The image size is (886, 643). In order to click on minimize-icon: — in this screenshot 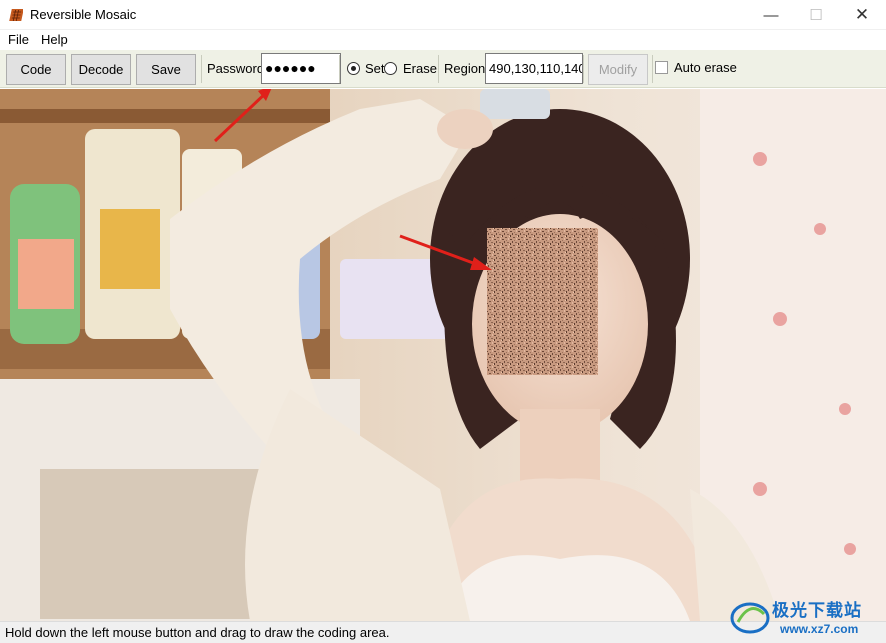, I will do `click(771, 15)`.